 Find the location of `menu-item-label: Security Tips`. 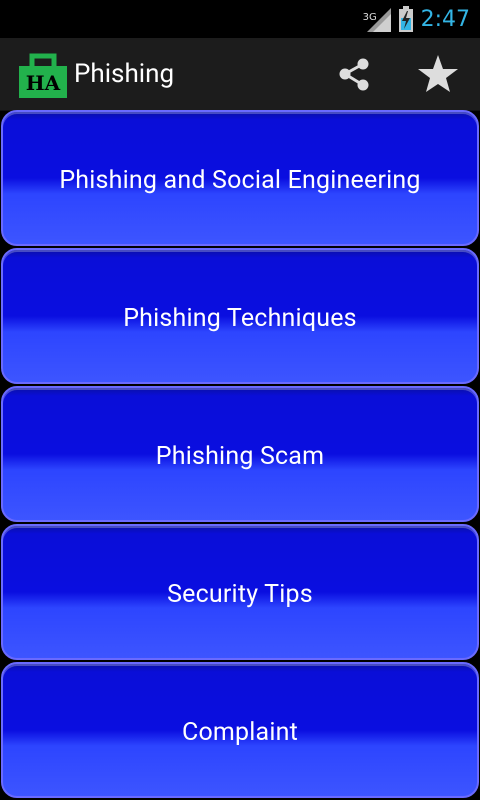

menu-item-label: Security Tips is located at coordinates (240, 594).